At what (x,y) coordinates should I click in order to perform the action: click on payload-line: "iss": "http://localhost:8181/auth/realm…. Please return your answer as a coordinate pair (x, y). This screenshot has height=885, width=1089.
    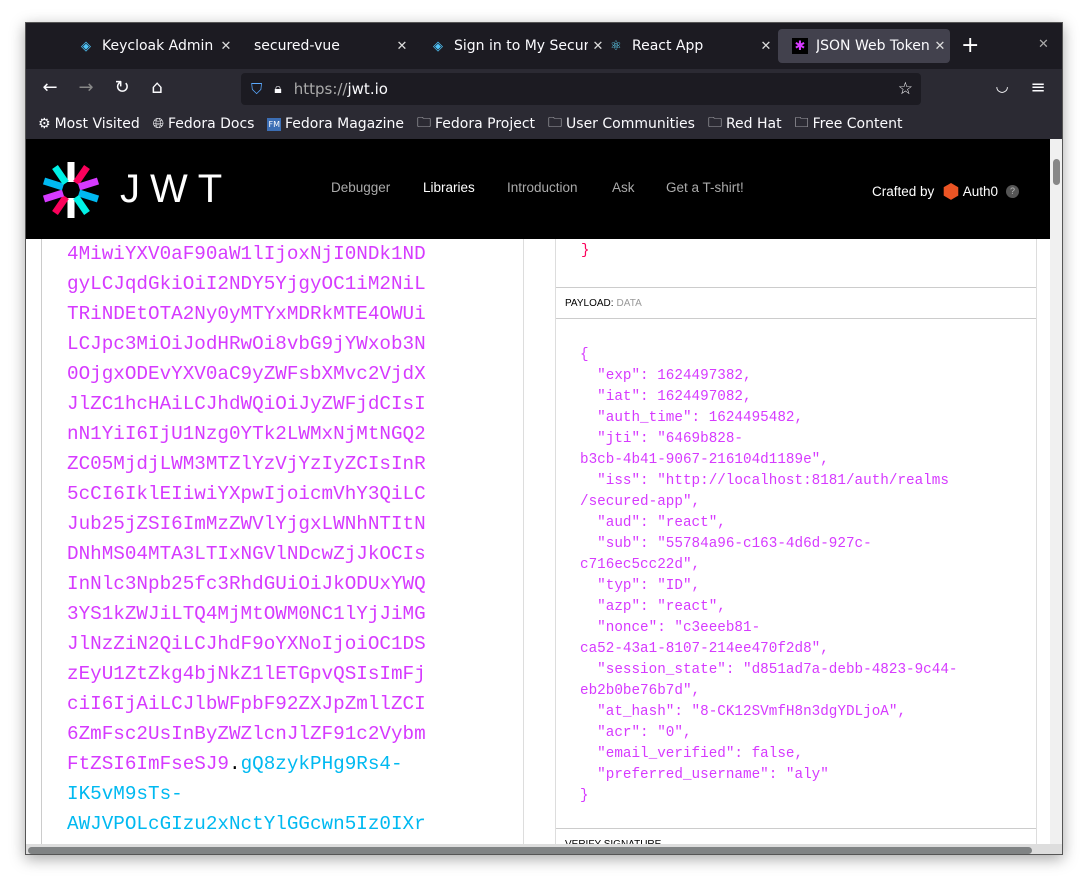
    Looking at the image, I should click on (764, 481).